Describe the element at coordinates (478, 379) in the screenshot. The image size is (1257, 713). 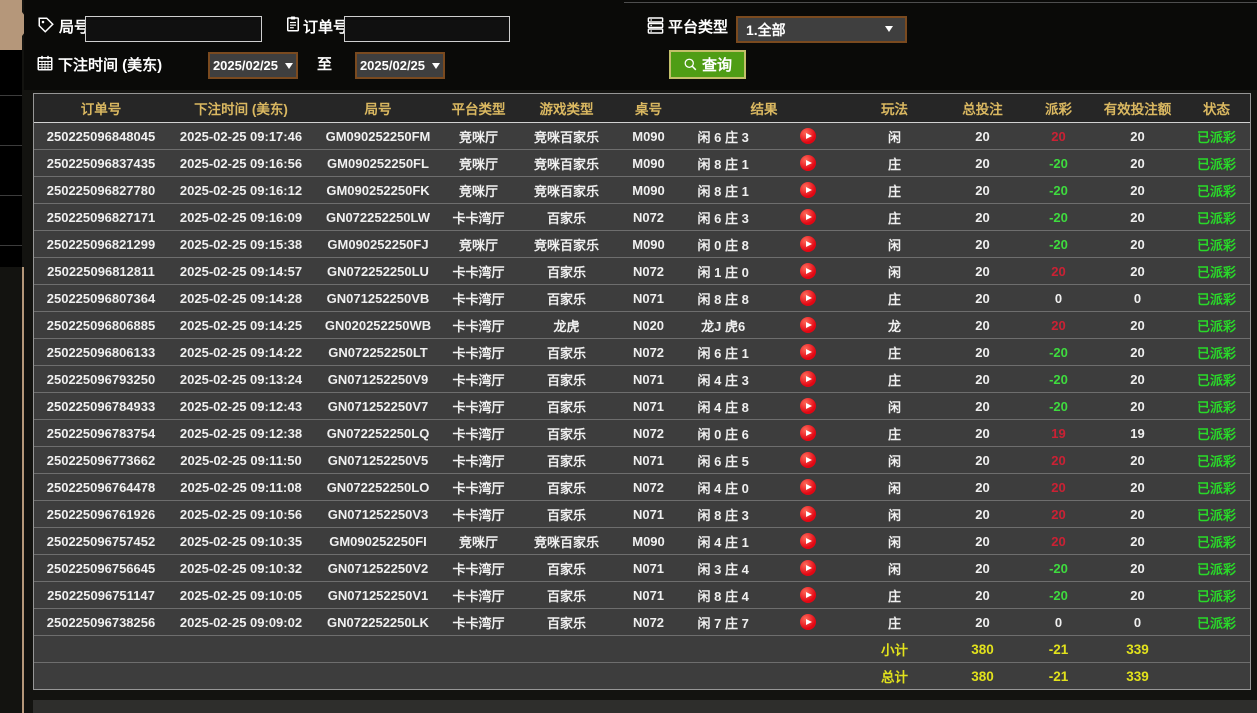
I see `cell-platform: 卡卡湾厅` at that location.